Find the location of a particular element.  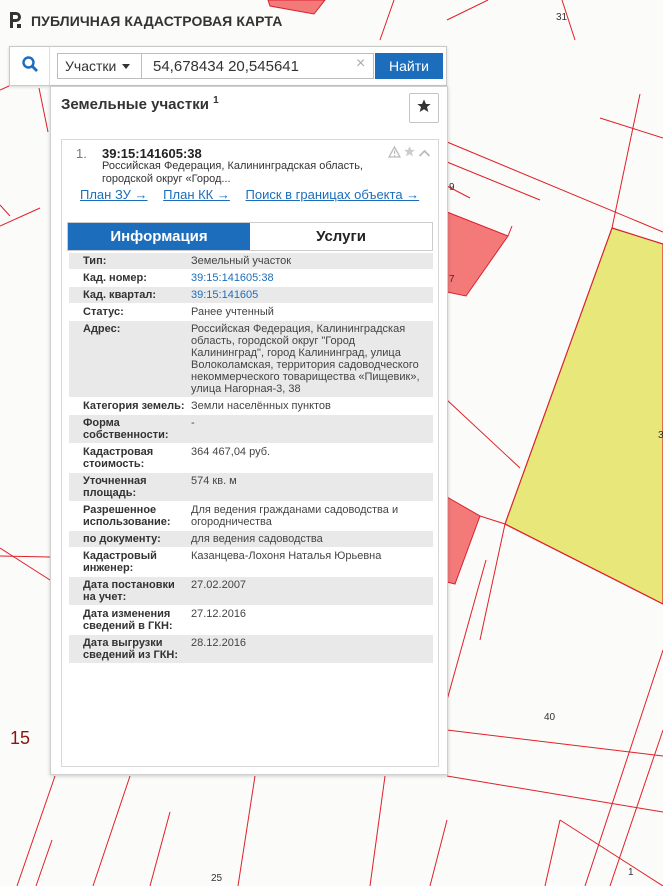

info-label: Уточненная площадь: is located at coordinates (115, 487).